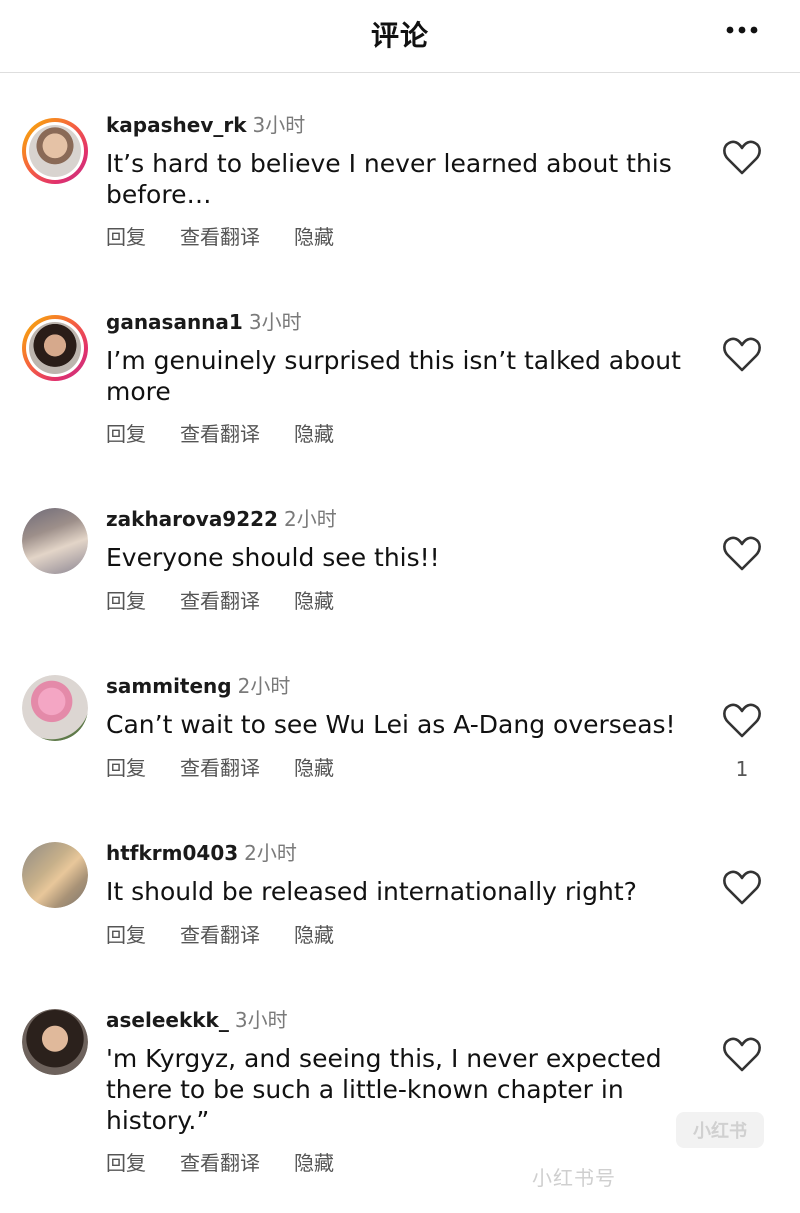 This screenshot has width=800, height=1213. I want to click on top-bar: 评论, so click(400, 36).